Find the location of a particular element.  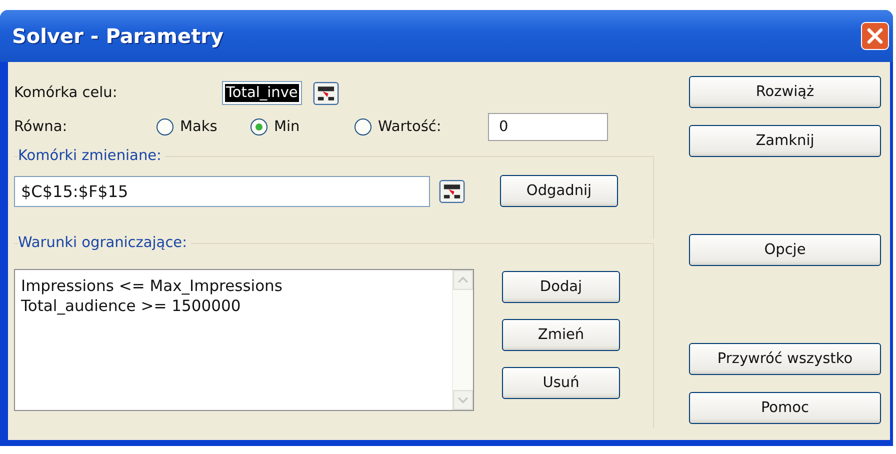

constraint-button: Usuń is located at coordinates (561, 383).